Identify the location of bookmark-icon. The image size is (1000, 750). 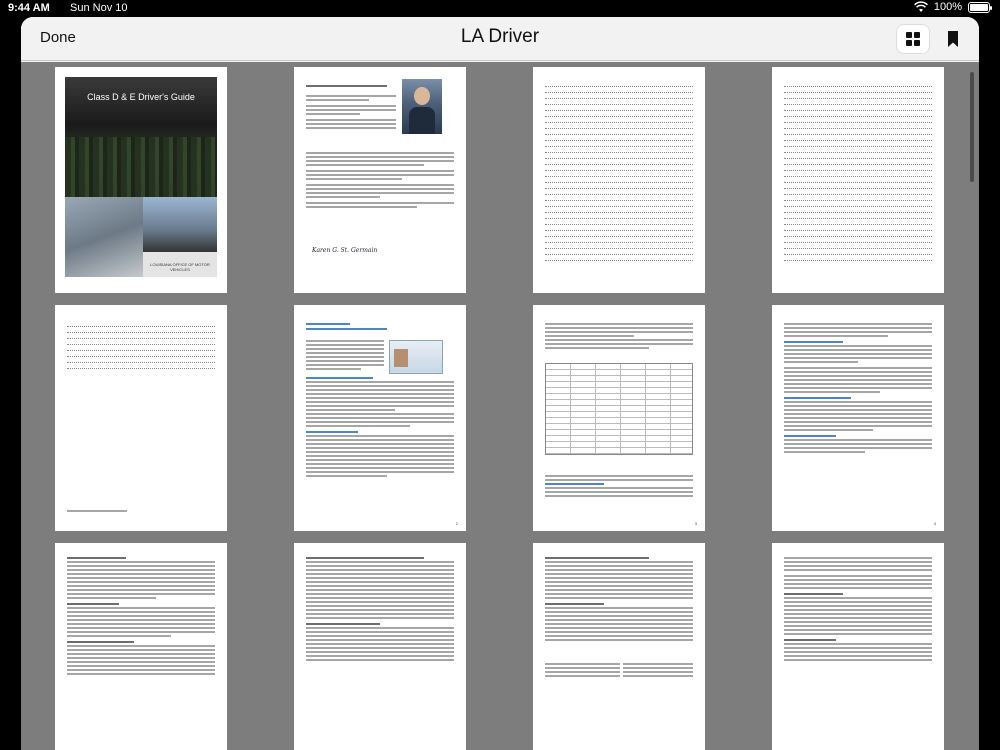
(953, 39).